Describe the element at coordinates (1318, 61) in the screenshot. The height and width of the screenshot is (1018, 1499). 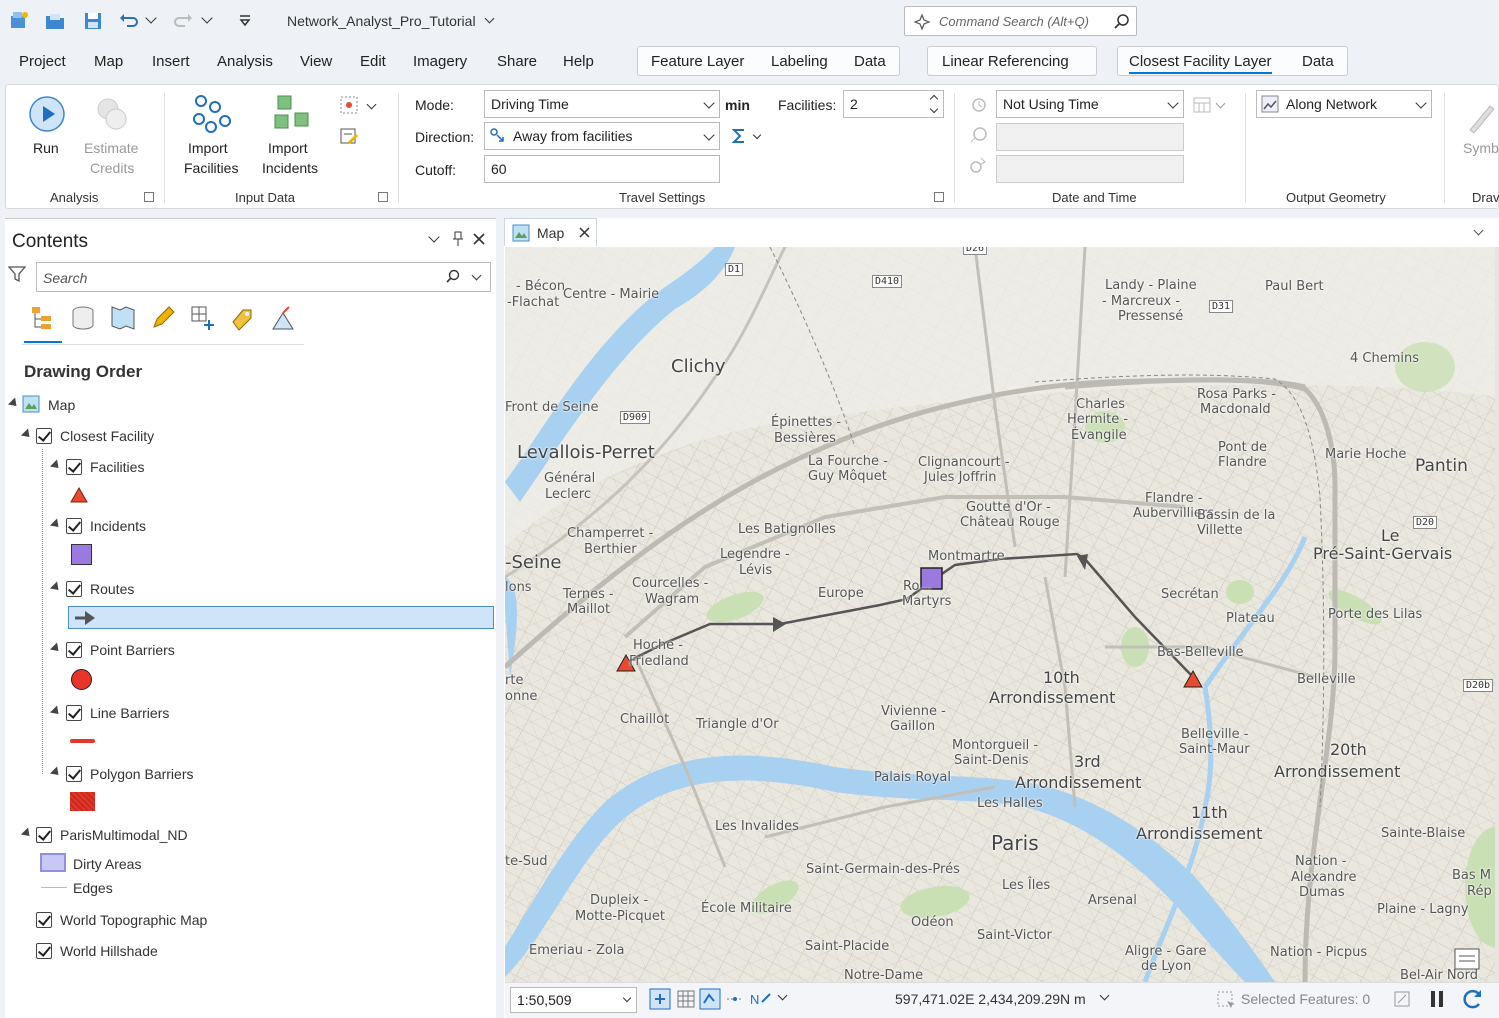
I see `tab-cf-data: Data` at that location.